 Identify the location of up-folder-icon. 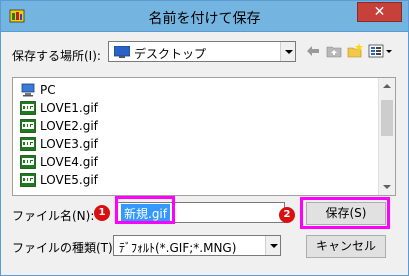
(334, 51).